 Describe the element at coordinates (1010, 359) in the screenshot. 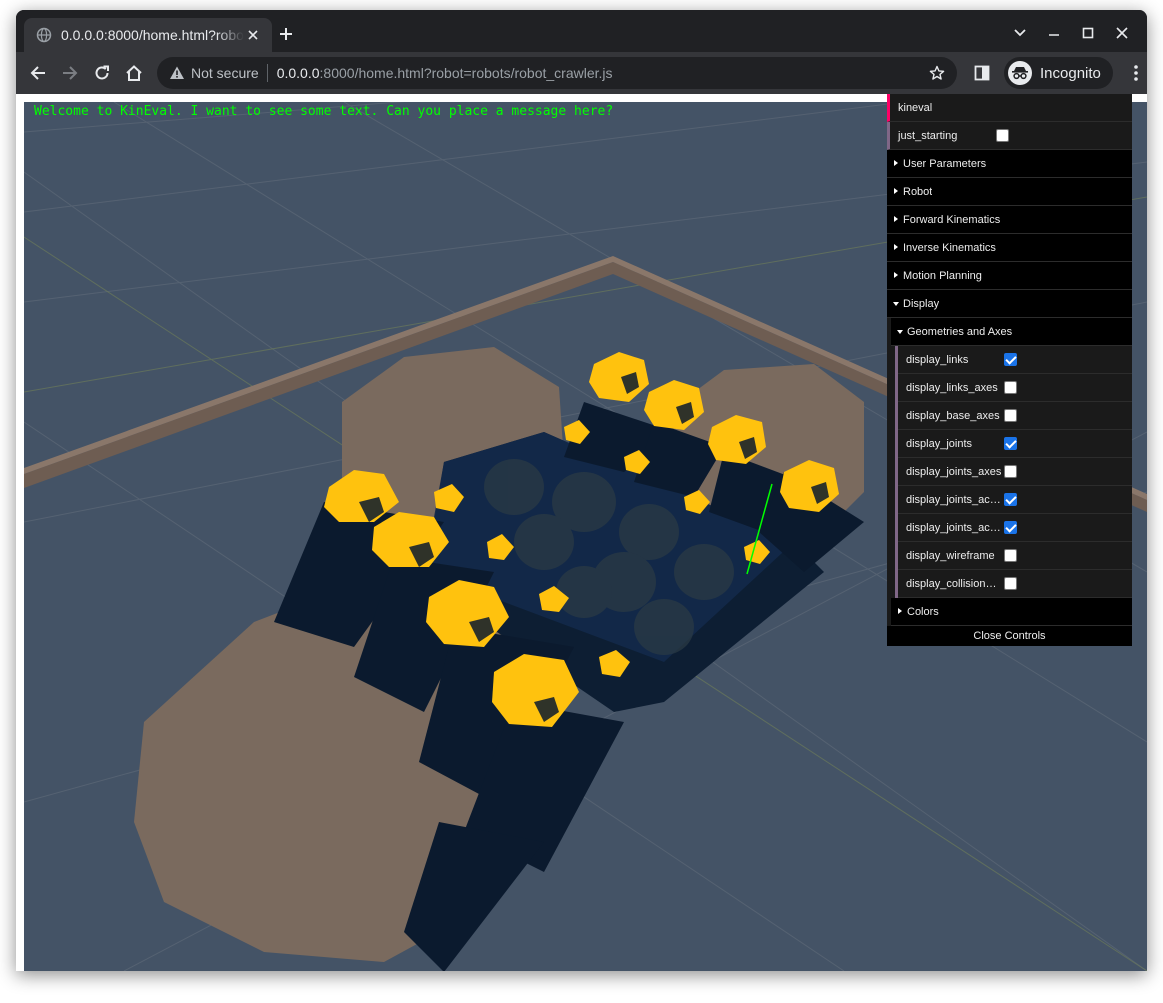

I see `display-links-checkbox` at that location.